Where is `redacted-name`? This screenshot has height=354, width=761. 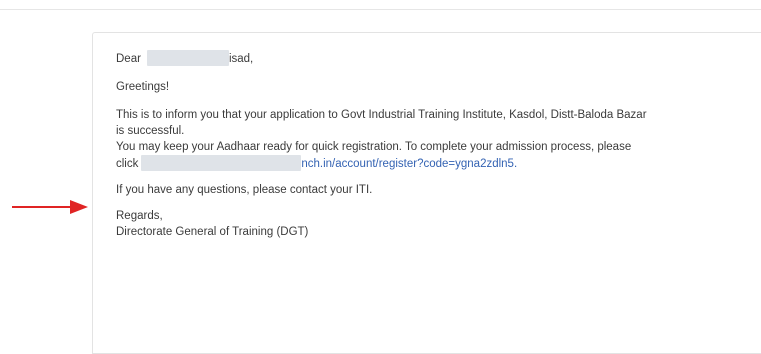 redacted-name is located at coordinates (187, 58).